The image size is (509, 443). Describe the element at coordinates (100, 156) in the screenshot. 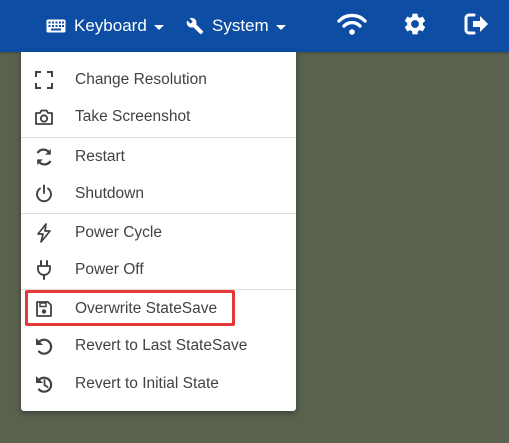

I see `menu-item-label: Restart` at that location.